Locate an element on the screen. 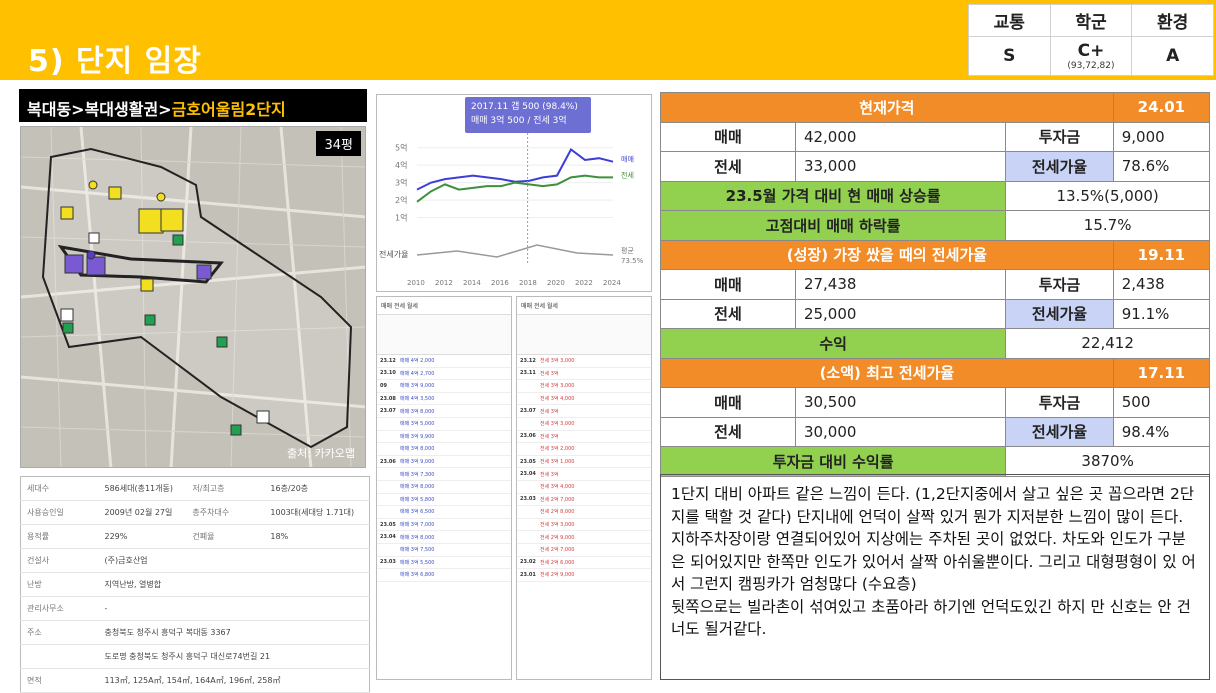 This screenshot has height=693, width=1216. list-item: 매매 3억 7,300 is located at coordinates (444, 474).